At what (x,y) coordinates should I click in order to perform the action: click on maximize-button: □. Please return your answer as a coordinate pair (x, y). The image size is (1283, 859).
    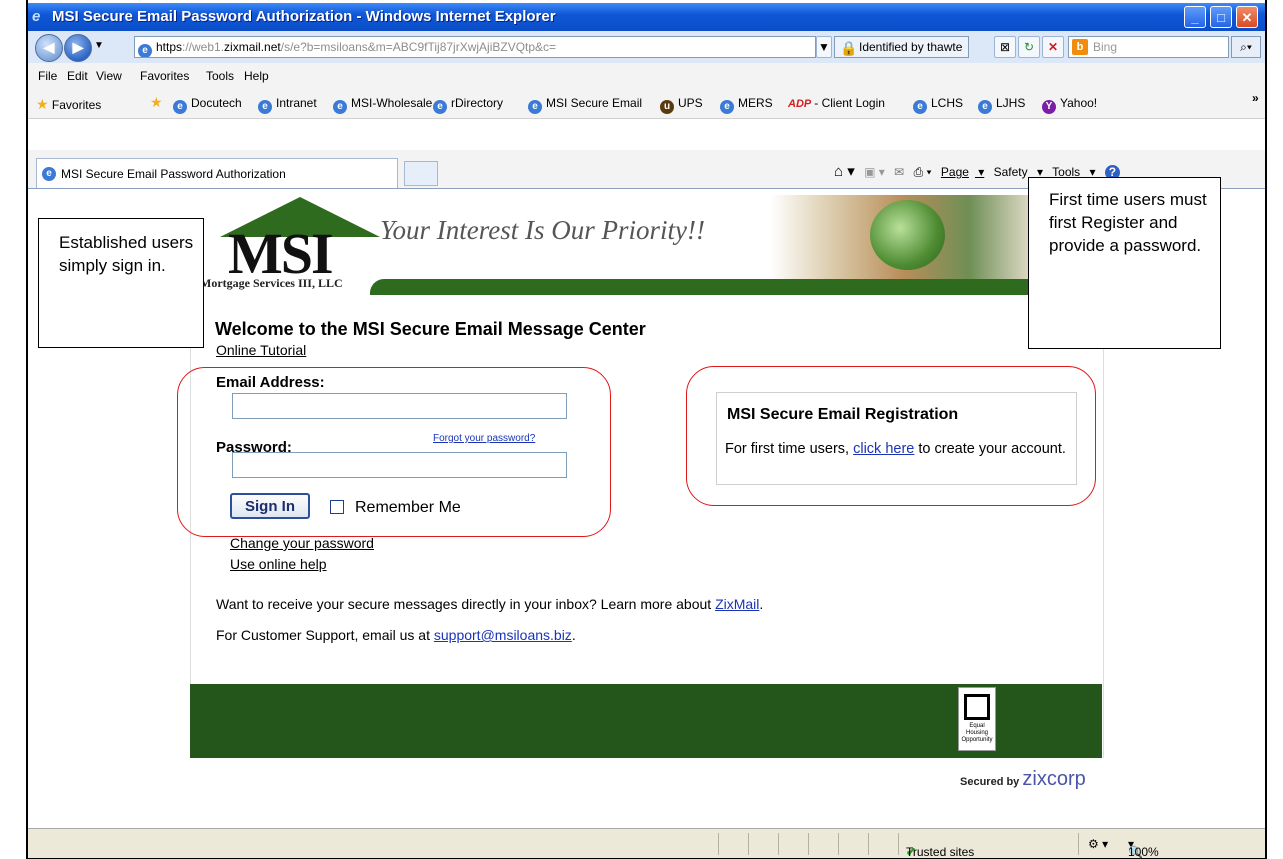
    Looking at the image, I should click on (1221, 17).